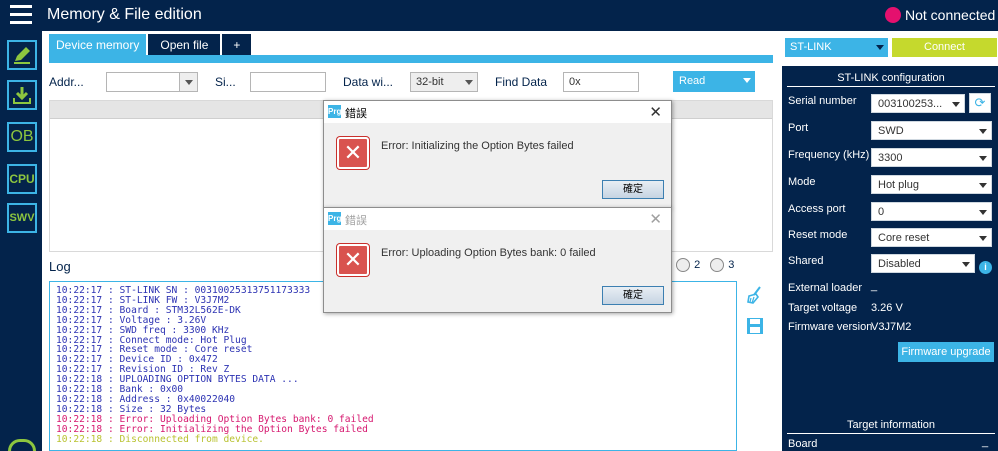 Image resolution: width=998 pixels, height=451 pixels. Describe the element at coordinates (22, 95) in the screenshot. I see `download-icon` at that location.